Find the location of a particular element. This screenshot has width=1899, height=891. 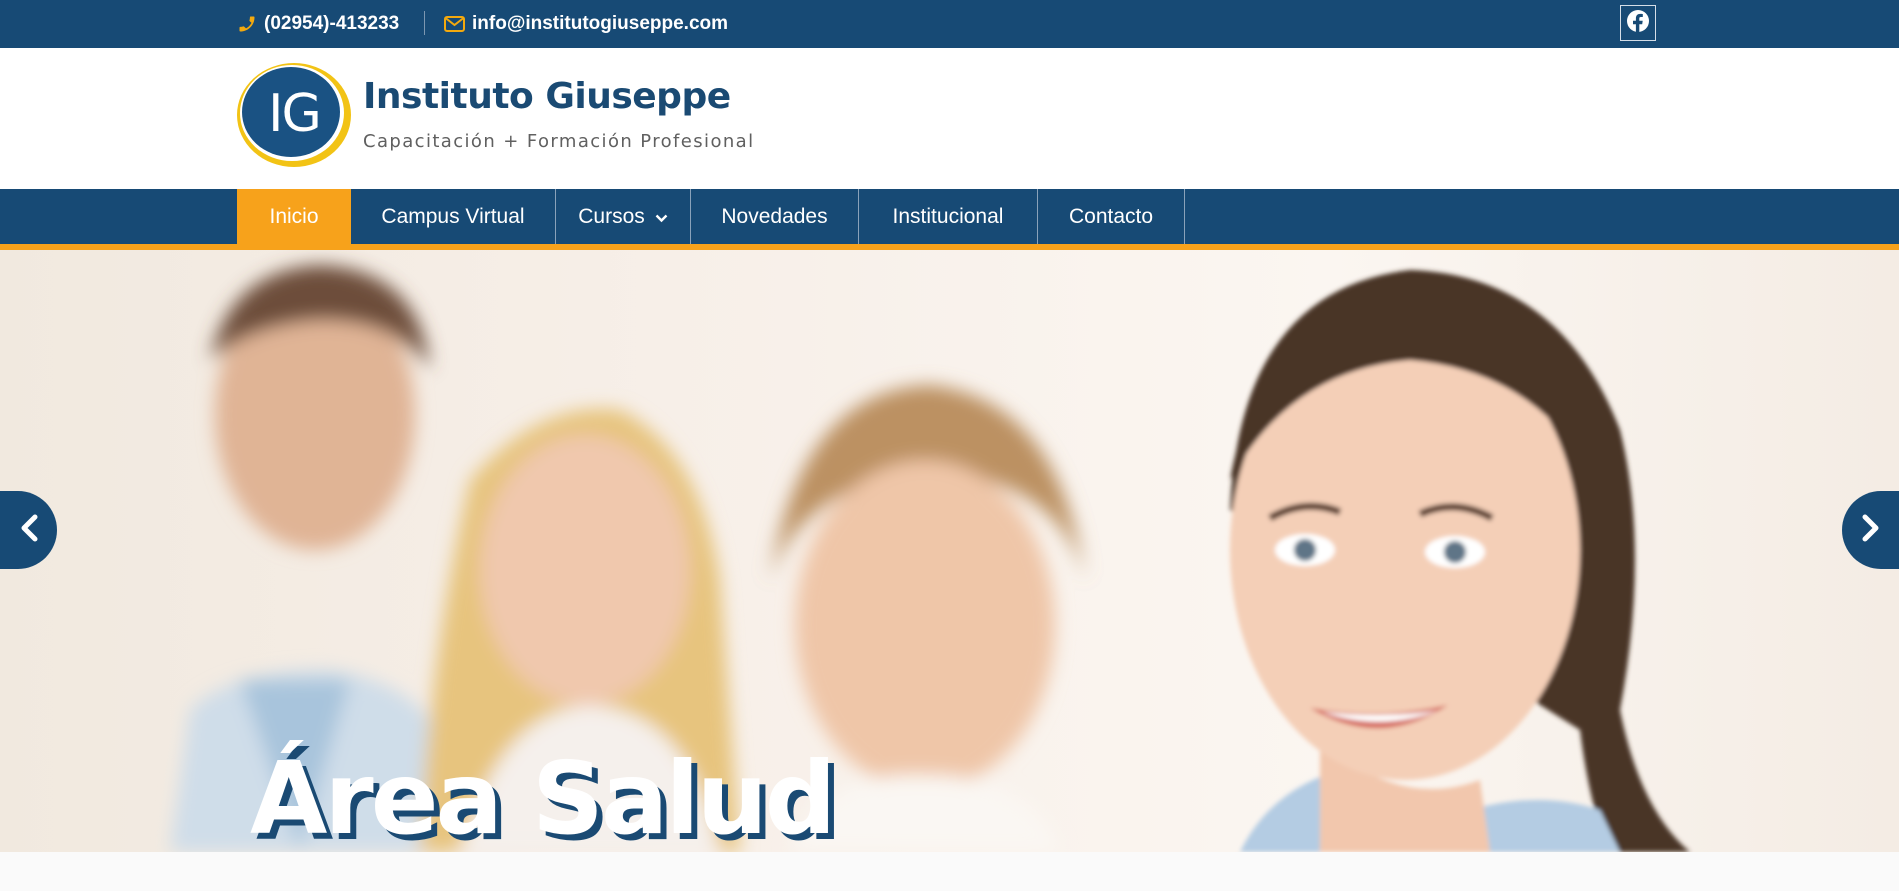

nav-item-contacto: Contacto is located at coordinates (1111, 216).